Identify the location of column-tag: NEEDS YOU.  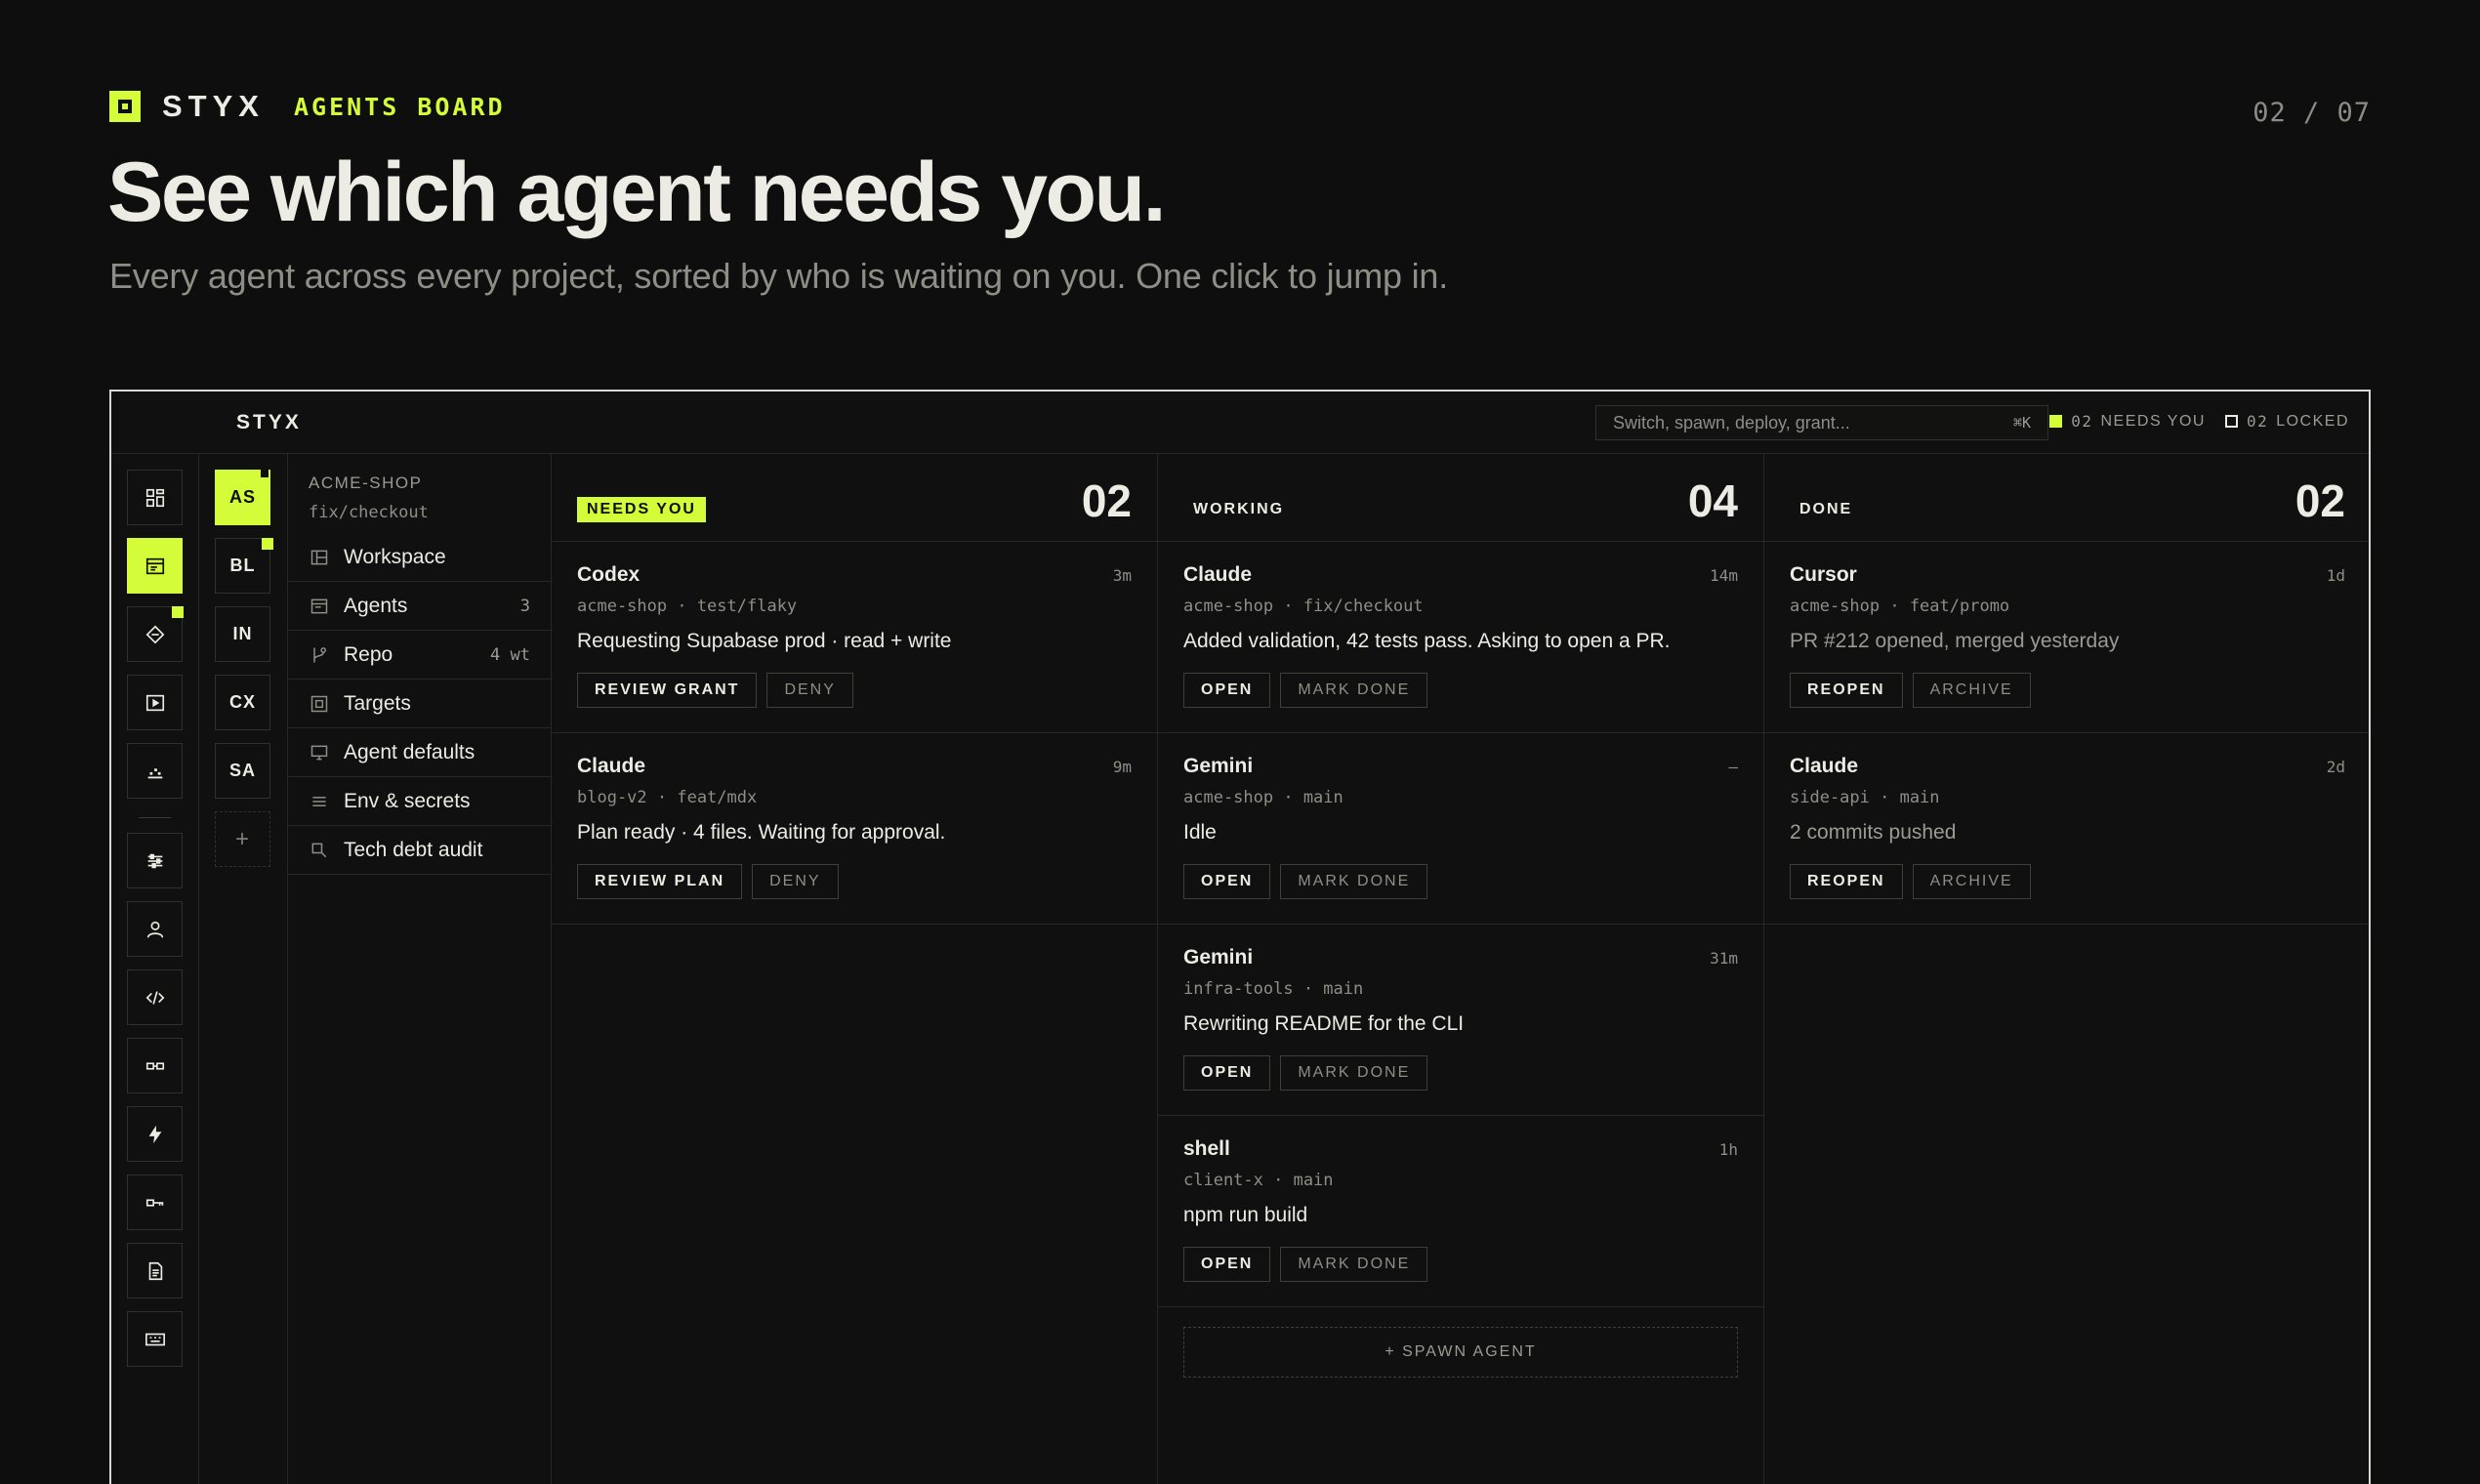
(641, 510).